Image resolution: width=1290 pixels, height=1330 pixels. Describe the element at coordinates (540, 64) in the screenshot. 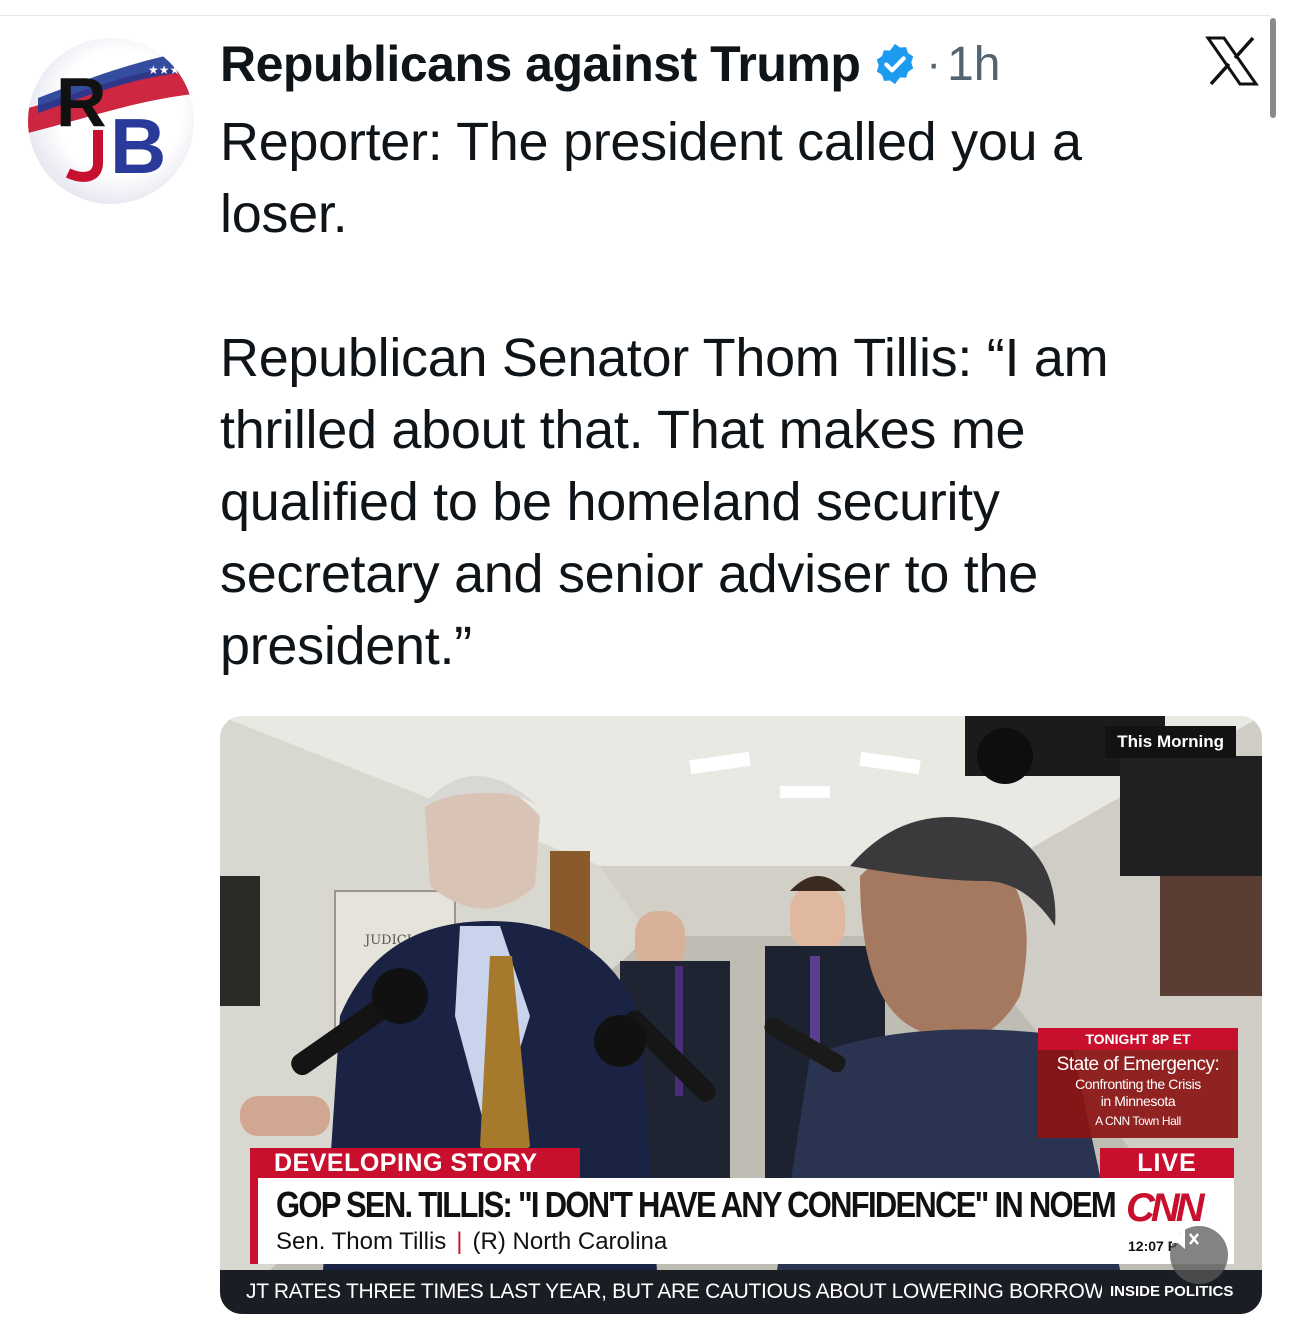

I see `display-name: Republicans against Trump` at that location.